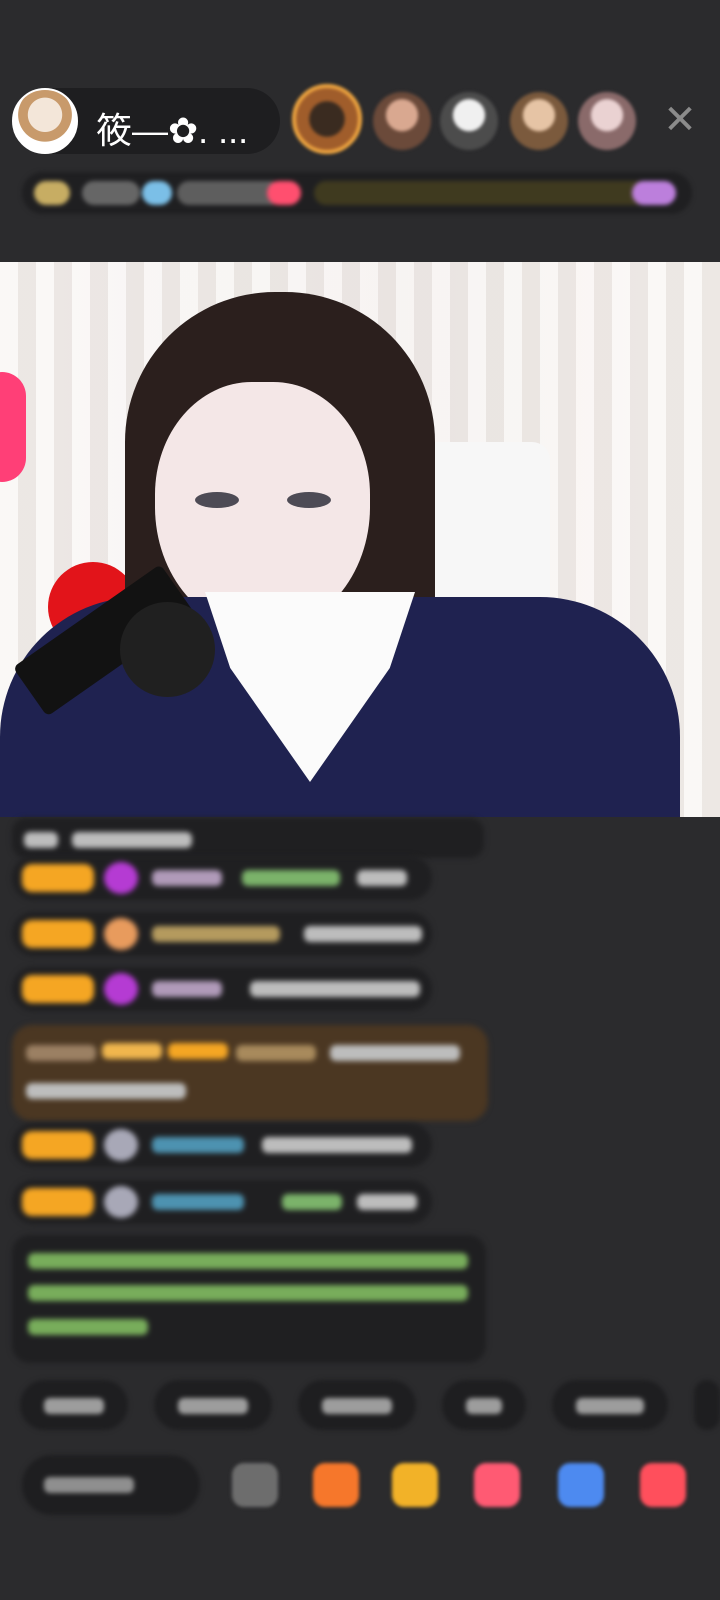 Image resolution: width=720 pixels, height=1600 pixels. Describe the element at coordinates (13, 427) in the screenshot. I see `decor-pink-flower` at that location.